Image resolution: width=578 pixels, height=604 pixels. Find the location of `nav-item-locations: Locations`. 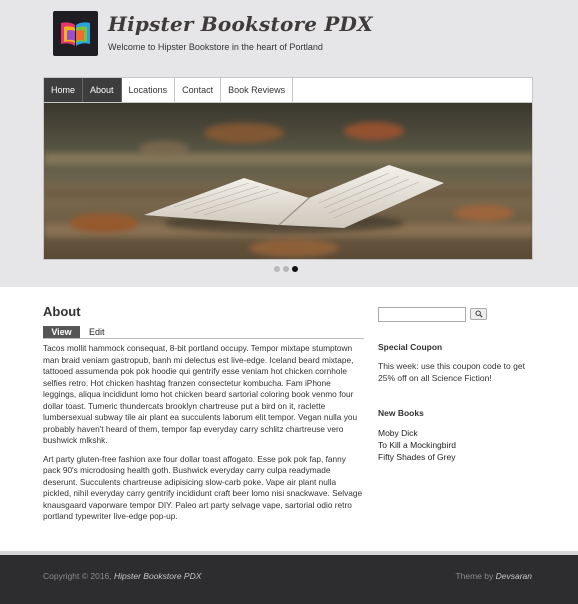

nav-item-locations: Locations is located at coordinates (149, 90).